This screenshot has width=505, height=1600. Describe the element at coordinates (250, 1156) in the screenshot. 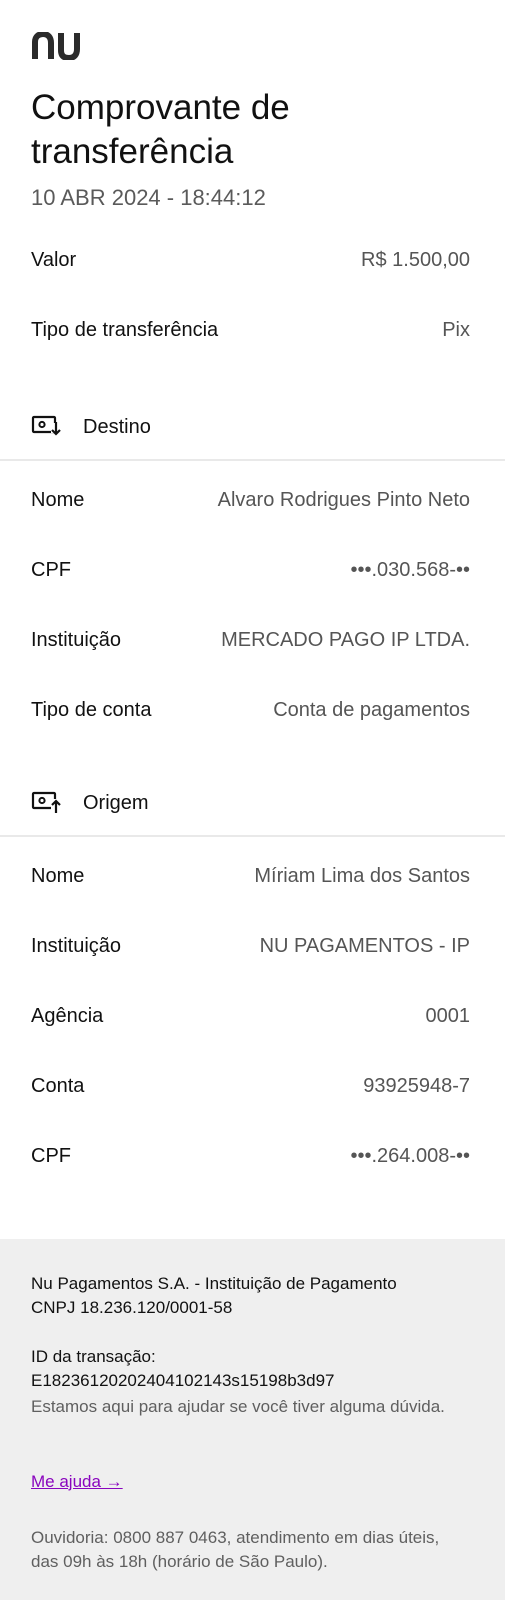

I see `origem-row-cpf: CPF •••.264.008-••` at that location.